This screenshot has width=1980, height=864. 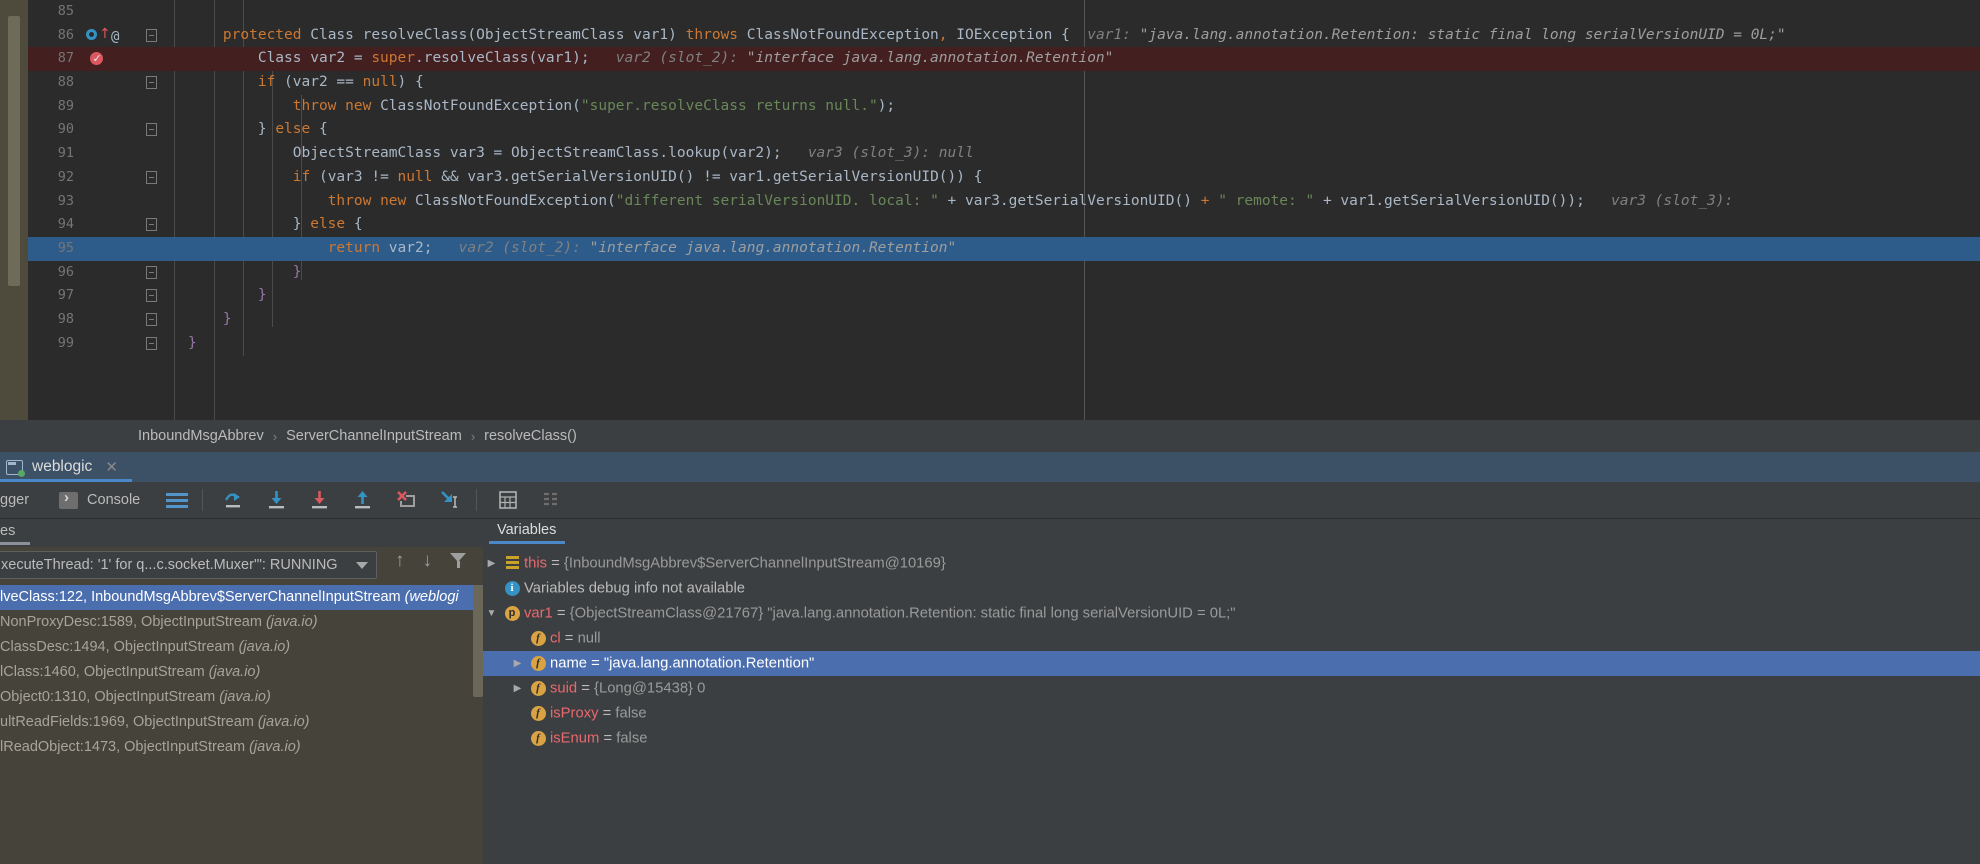 What do you see at coordinates (527, 533) in the screenshot?
I see `tab-variables: Variables` at bounding box center [527, 533].